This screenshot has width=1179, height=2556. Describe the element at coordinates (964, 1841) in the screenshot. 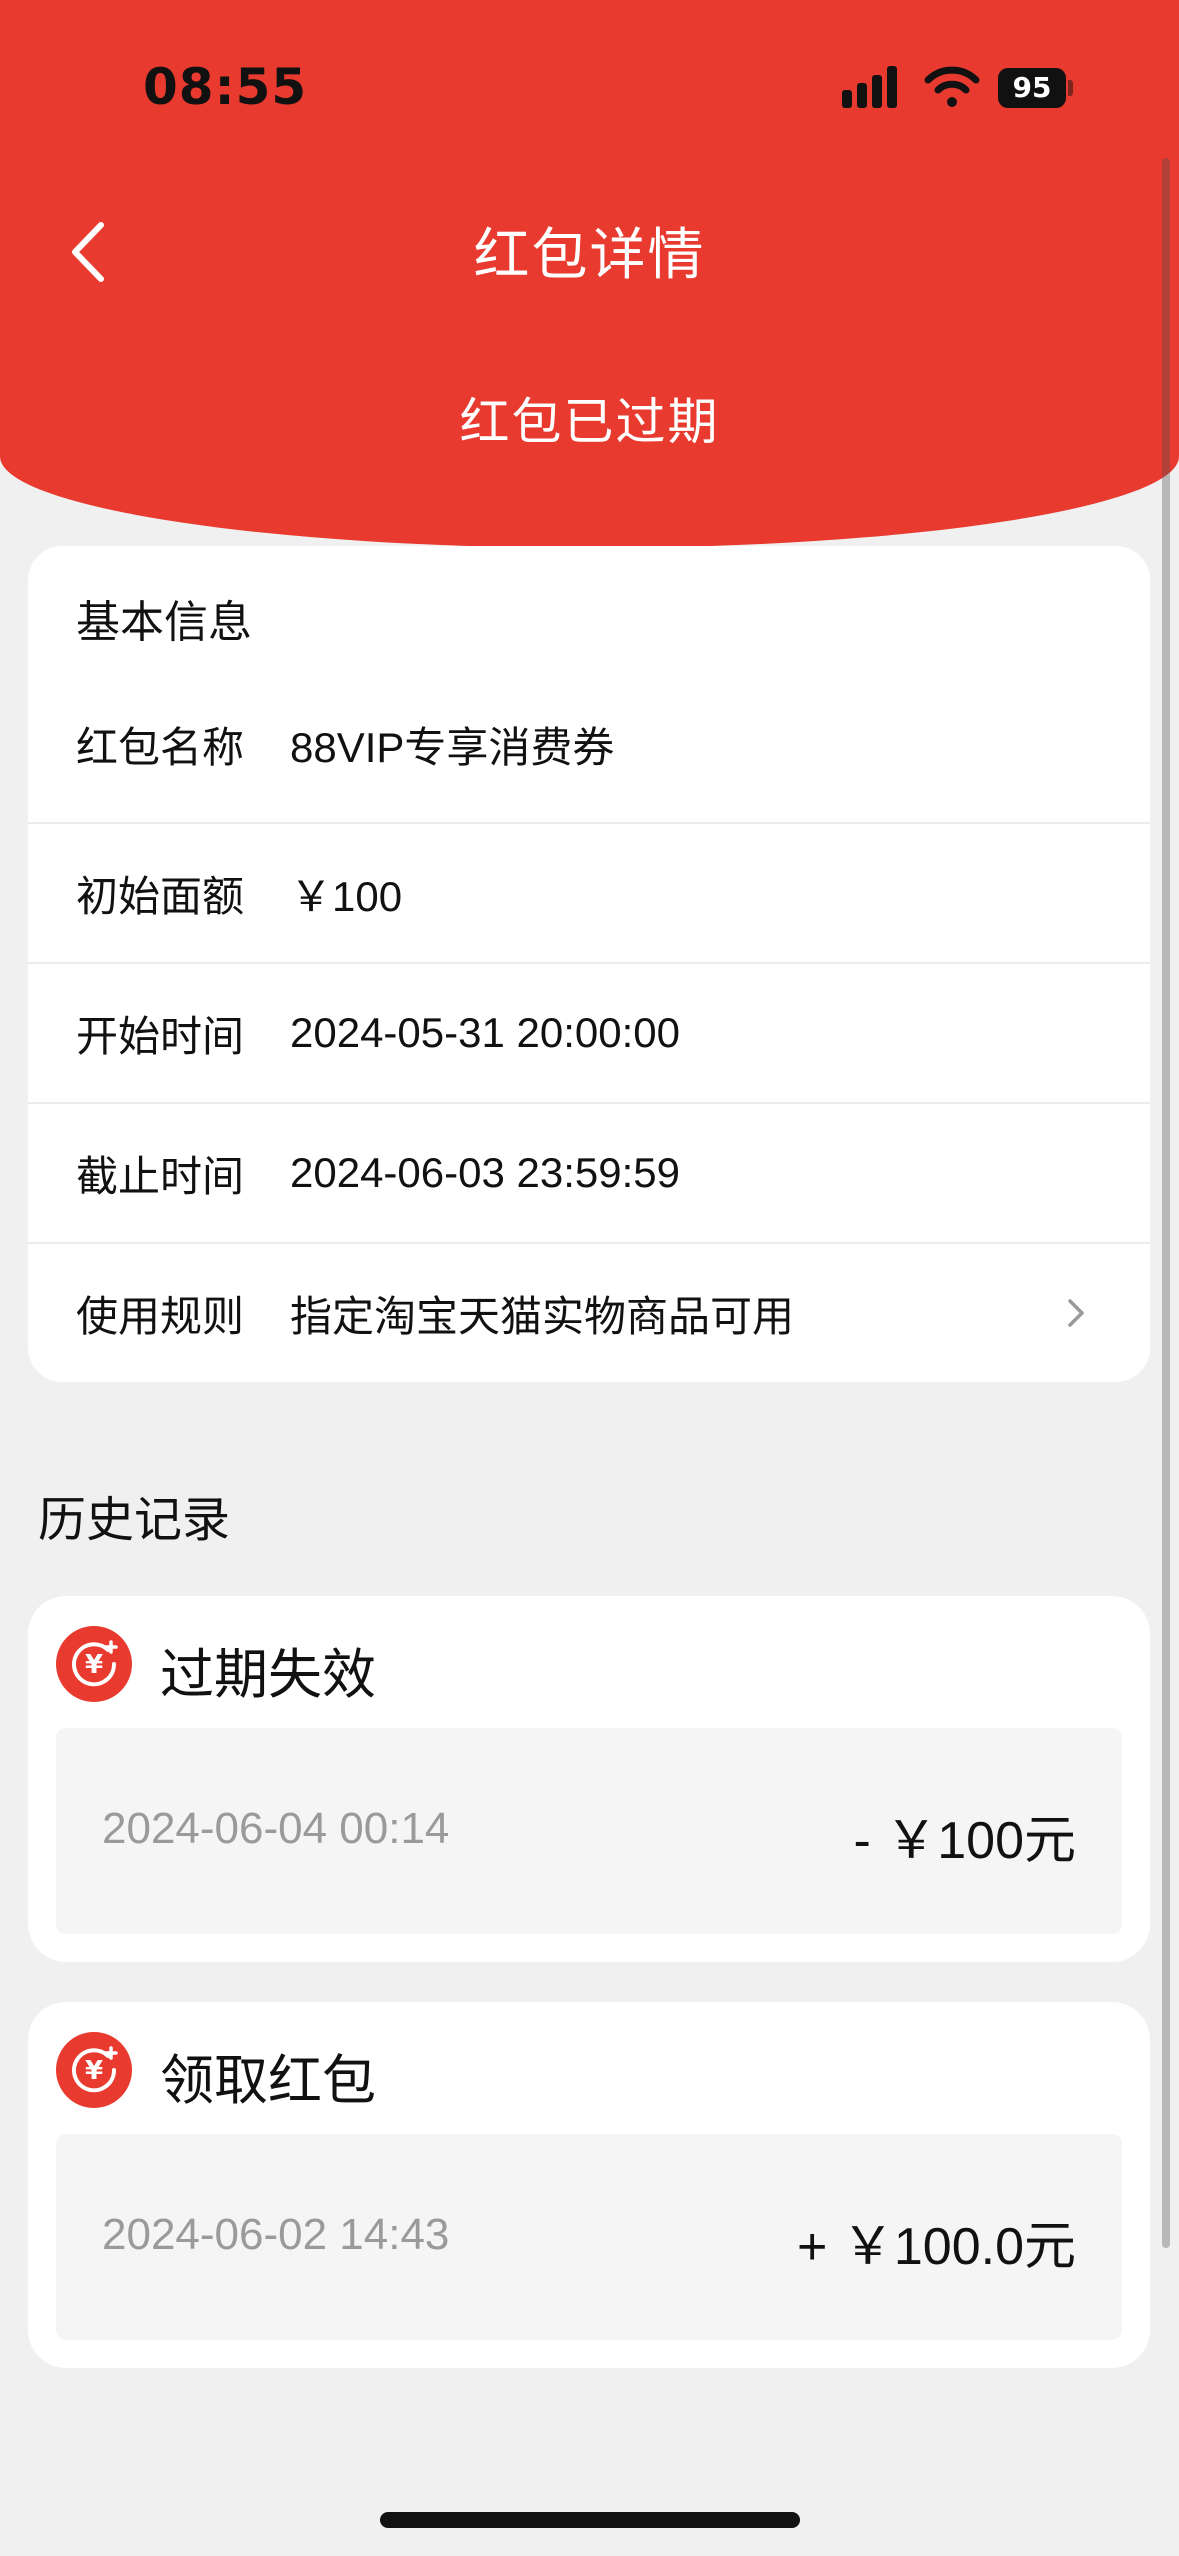

I see `history-amount: - ￥100元` at that location.